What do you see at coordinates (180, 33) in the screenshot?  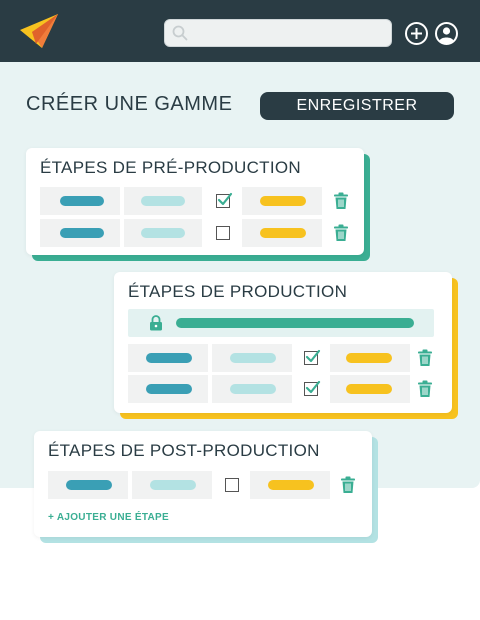 I see `search-icon` at bounding box center [180, 33].